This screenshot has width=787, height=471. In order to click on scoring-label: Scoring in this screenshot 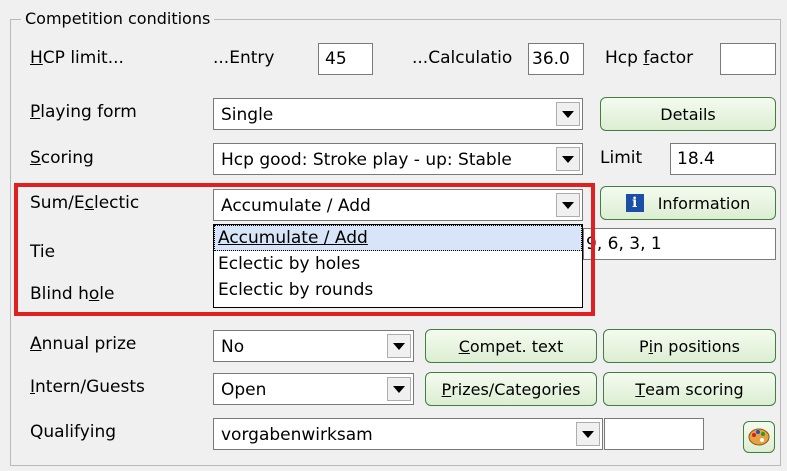, I will do `click(62, 158)`.